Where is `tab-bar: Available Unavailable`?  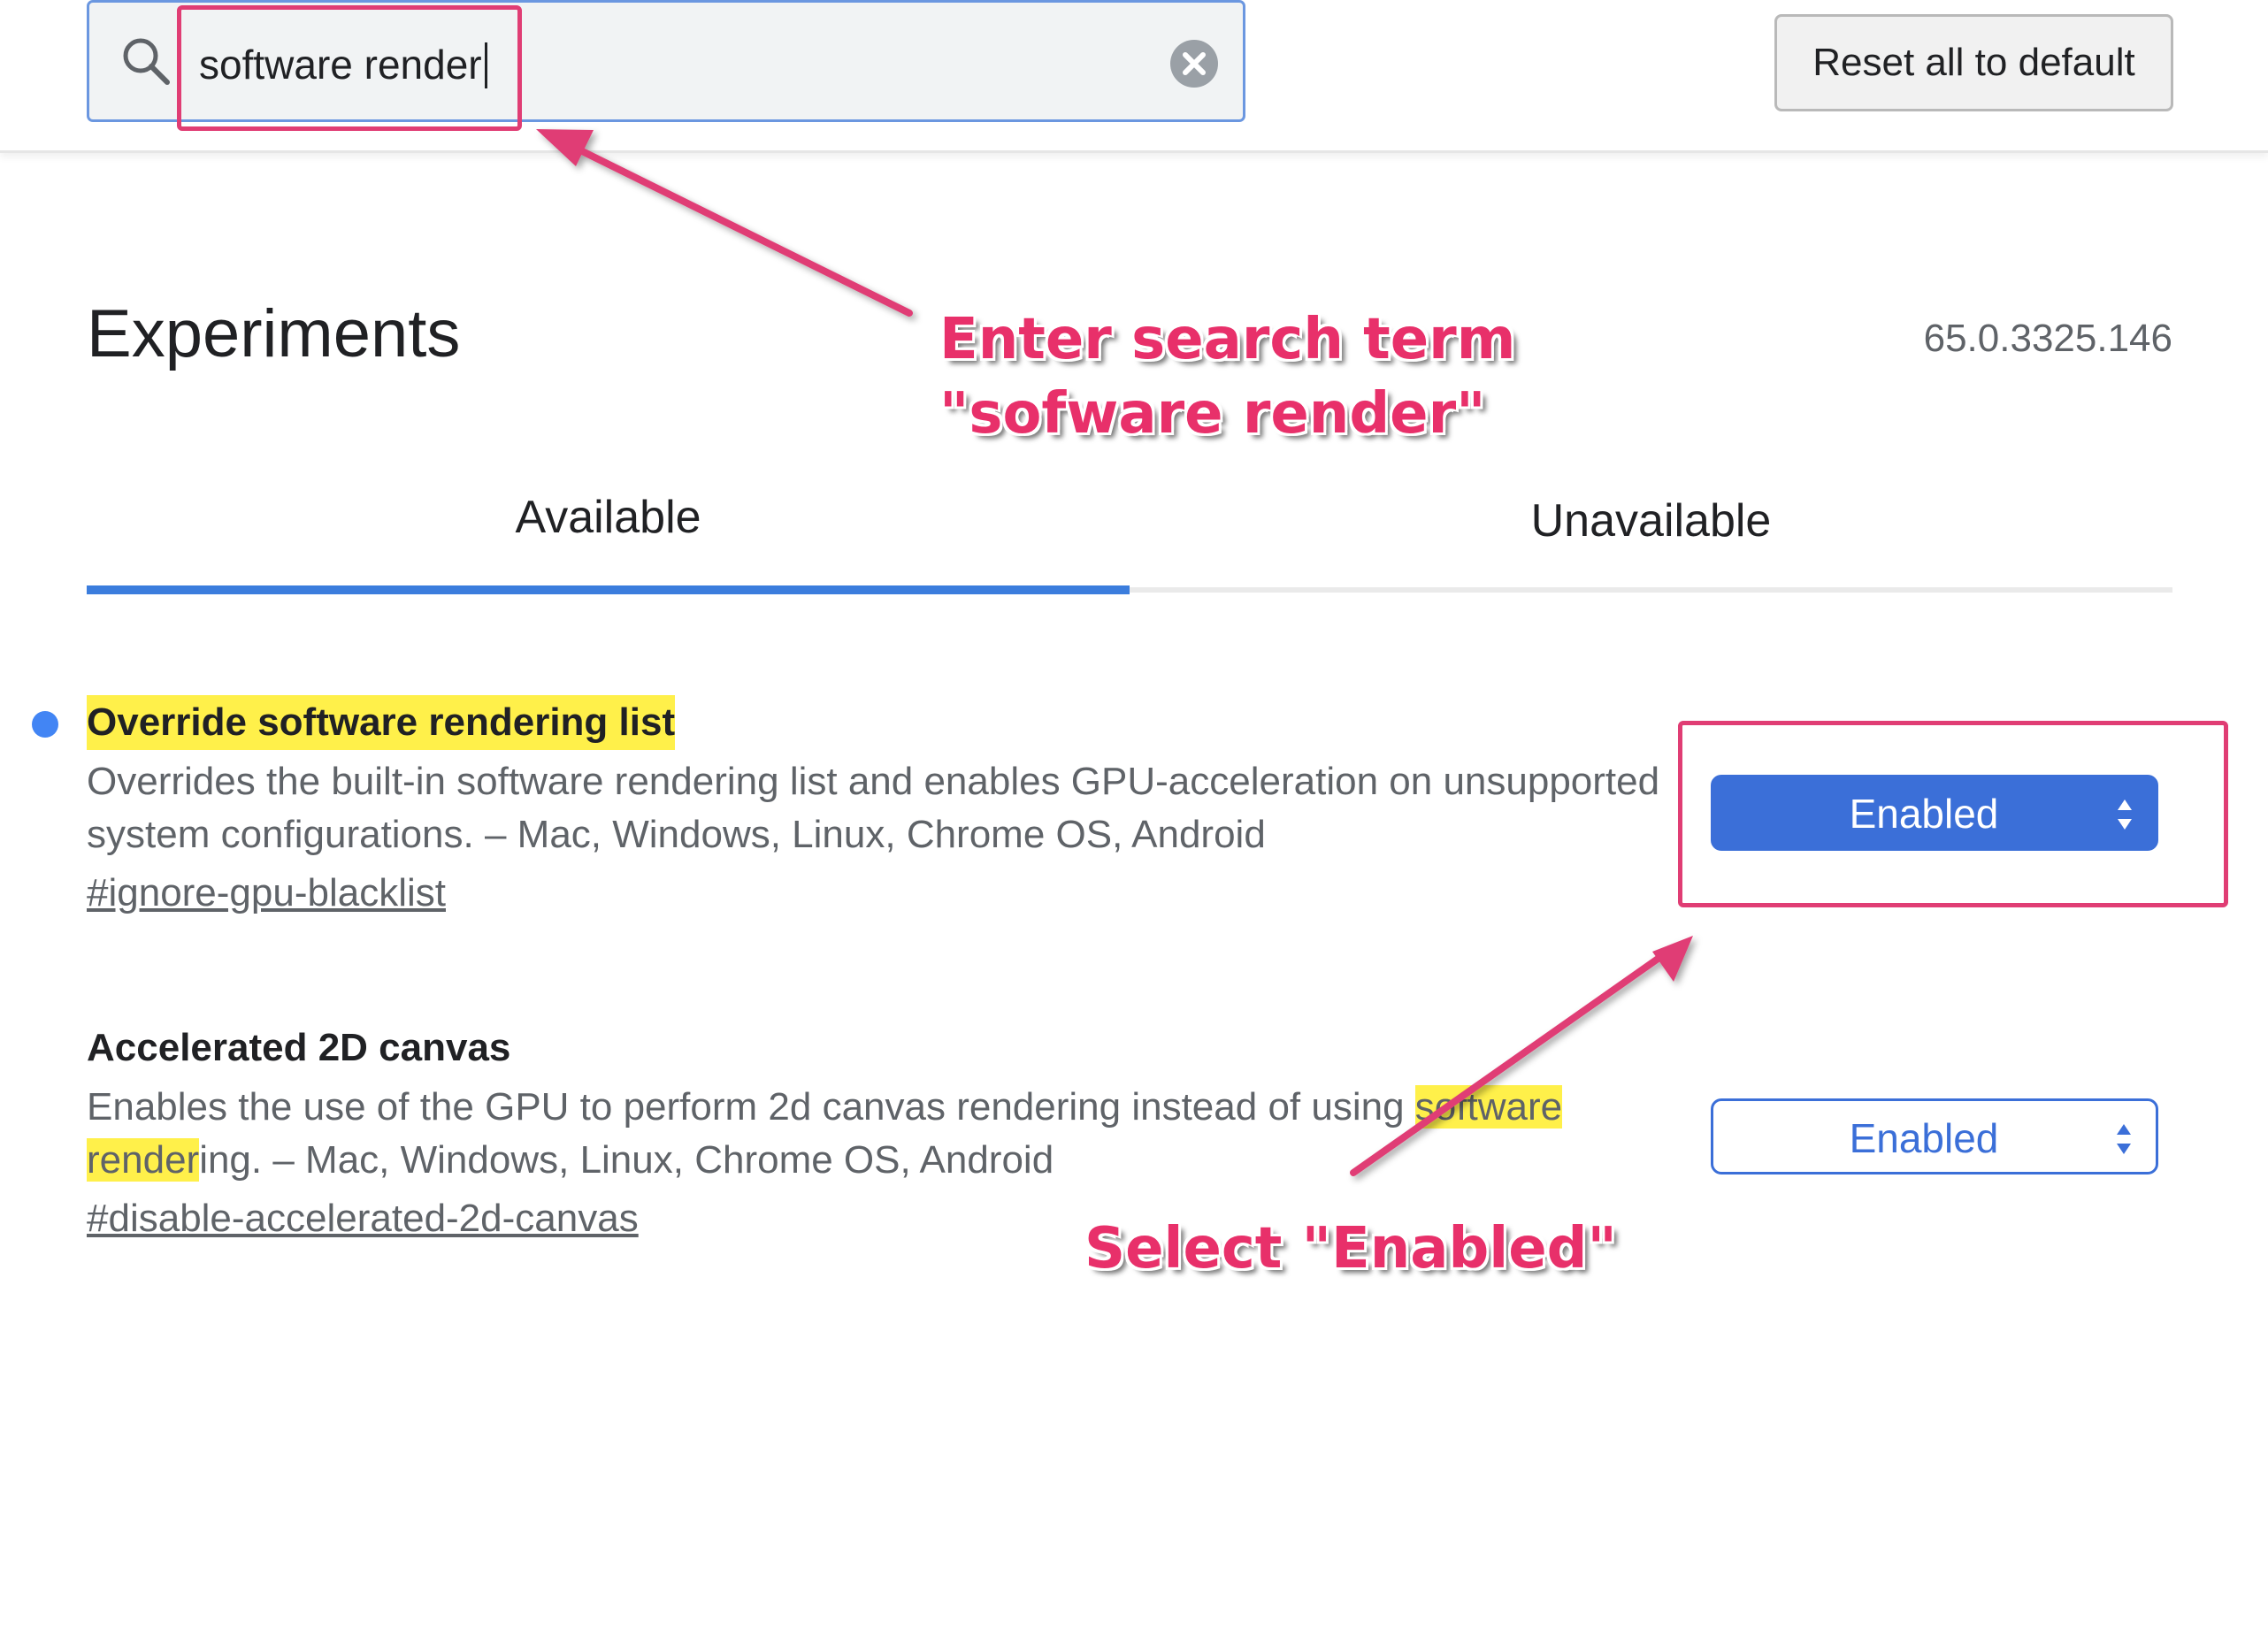 tab-bar: Available Unavailable is located at coordinates (1130, 536).